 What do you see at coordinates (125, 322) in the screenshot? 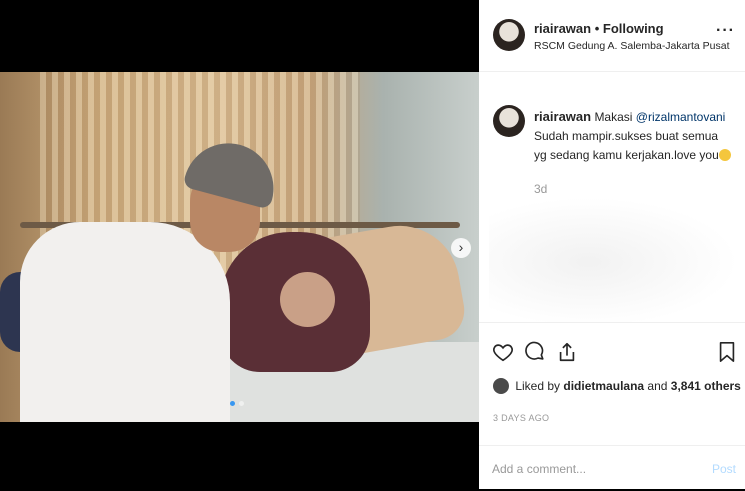
I see `man-figure` at bounding box center [125, 322].